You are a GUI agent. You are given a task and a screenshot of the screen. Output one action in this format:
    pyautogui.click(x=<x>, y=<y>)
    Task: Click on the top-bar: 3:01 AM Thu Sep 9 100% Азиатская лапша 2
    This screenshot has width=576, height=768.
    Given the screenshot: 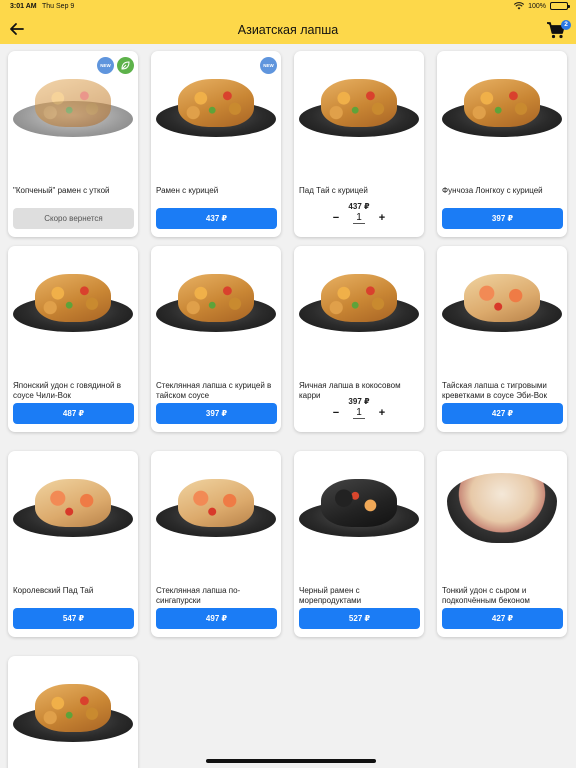 What is the action you would take?
    pyautogui.click(x=288, y=22)
    